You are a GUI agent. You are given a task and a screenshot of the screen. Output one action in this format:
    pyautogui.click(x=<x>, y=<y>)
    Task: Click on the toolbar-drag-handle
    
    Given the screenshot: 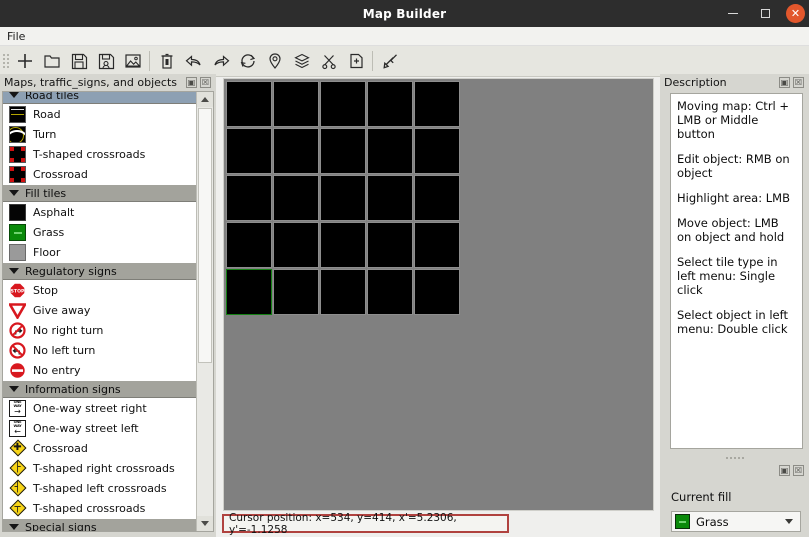 What is the action you would take?
    pyautogui.click(x=5, y=61)
    